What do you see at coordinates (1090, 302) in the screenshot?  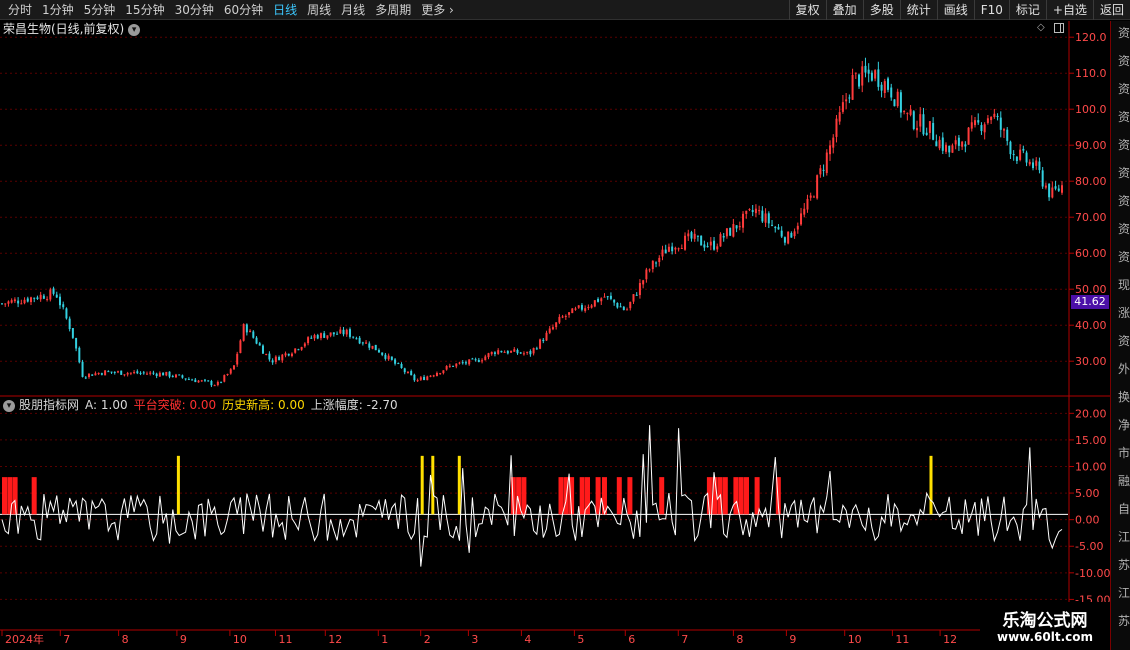 I see `current-price-tag: 41.62` at bounding box center [1090, 302].